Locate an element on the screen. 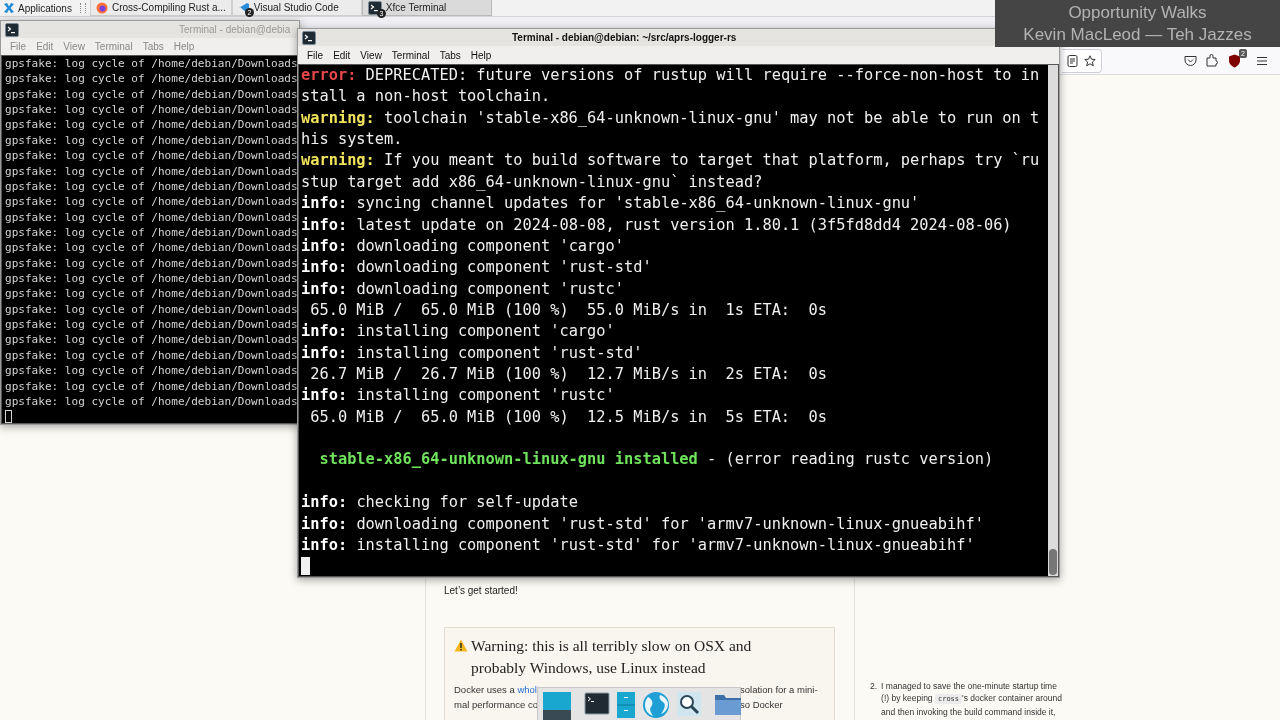 This screenshot has width=1280, height=720. terminal-line: 26.7 MiB / 26.7 MiB (100 %) 12.7 MiB/s in 2s ETA: 0s is located at coordinates (568, 375).